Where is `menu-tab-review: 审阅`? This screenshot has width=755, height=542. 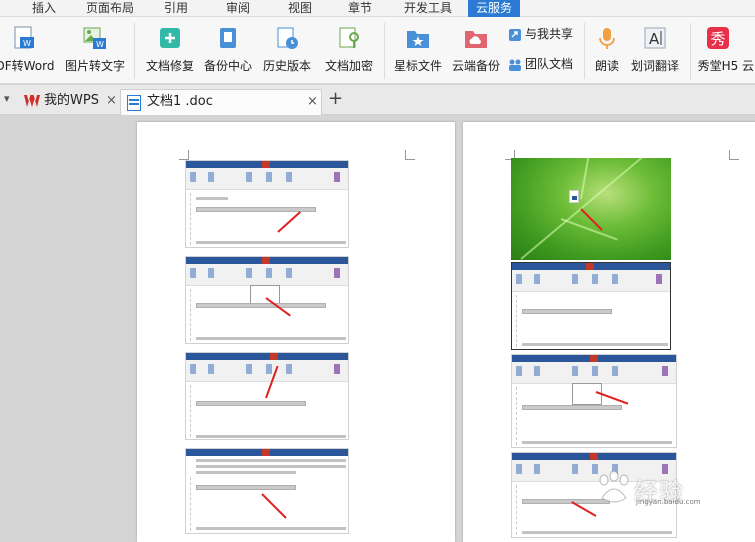 menu-tab-review: 审阅 is located at coordinates (238, 8).